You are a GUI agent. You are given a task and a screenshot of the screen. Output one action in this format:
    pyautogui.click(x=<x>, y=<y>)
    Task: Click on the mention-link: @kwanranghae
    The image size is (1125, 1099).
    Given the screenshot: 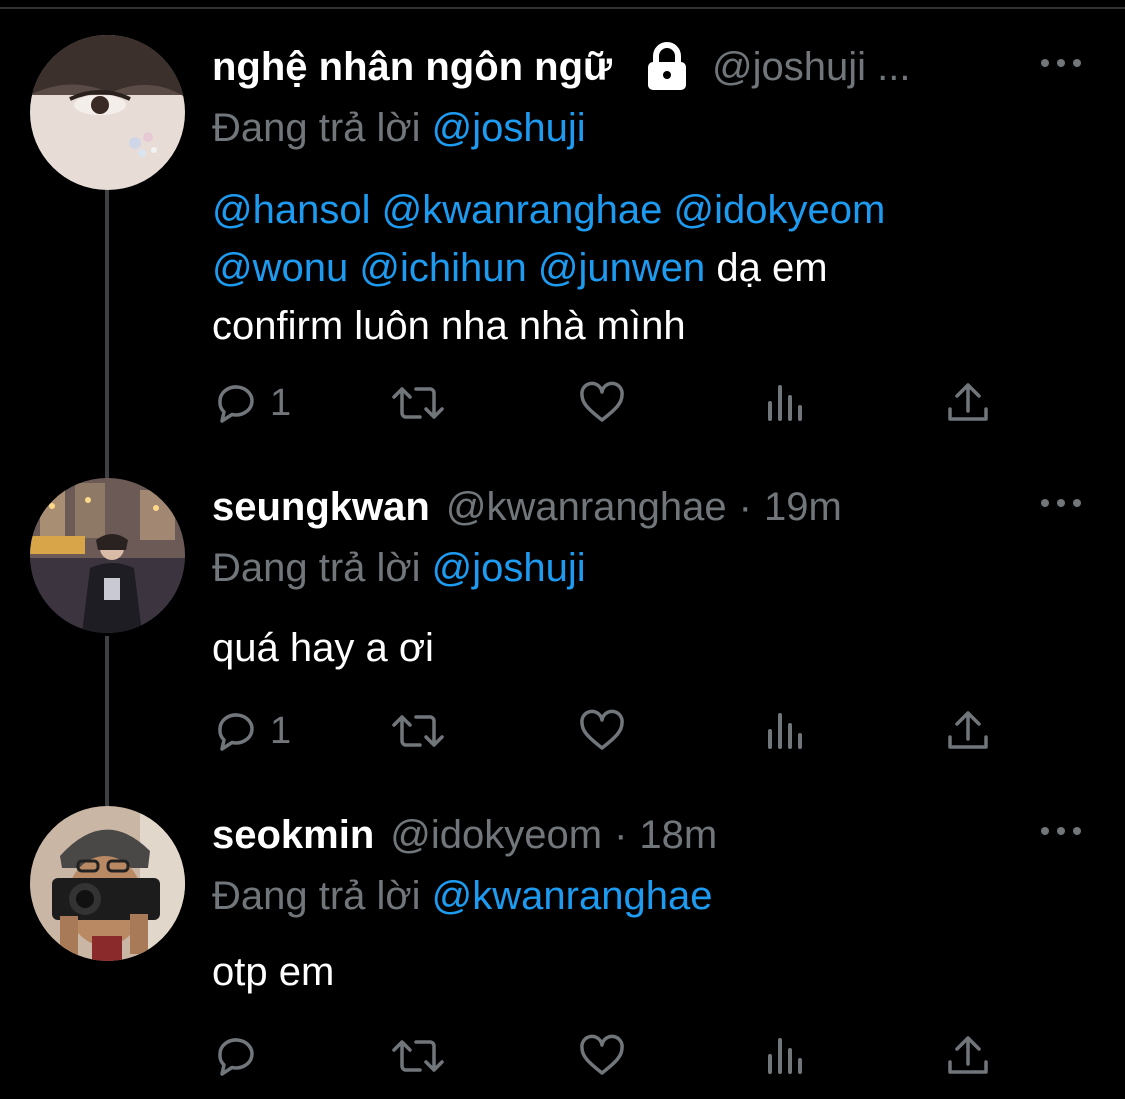 What is the action you would take?
    pyautogui.click(x=522, y=210)
    